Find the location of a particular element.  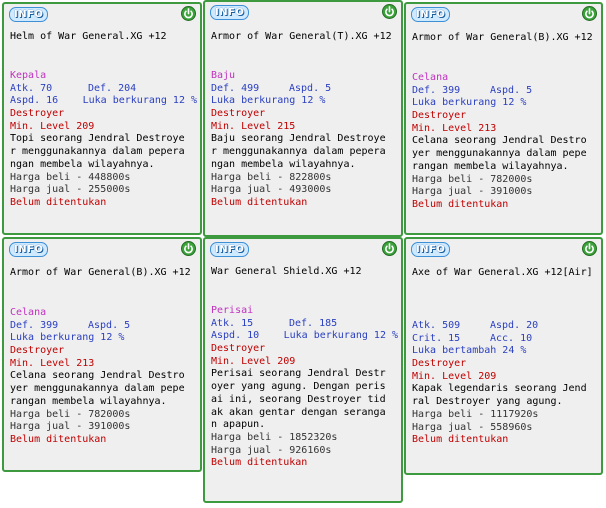

buy-price: Harga beli - 822800s is located at coordinates (271, 177).